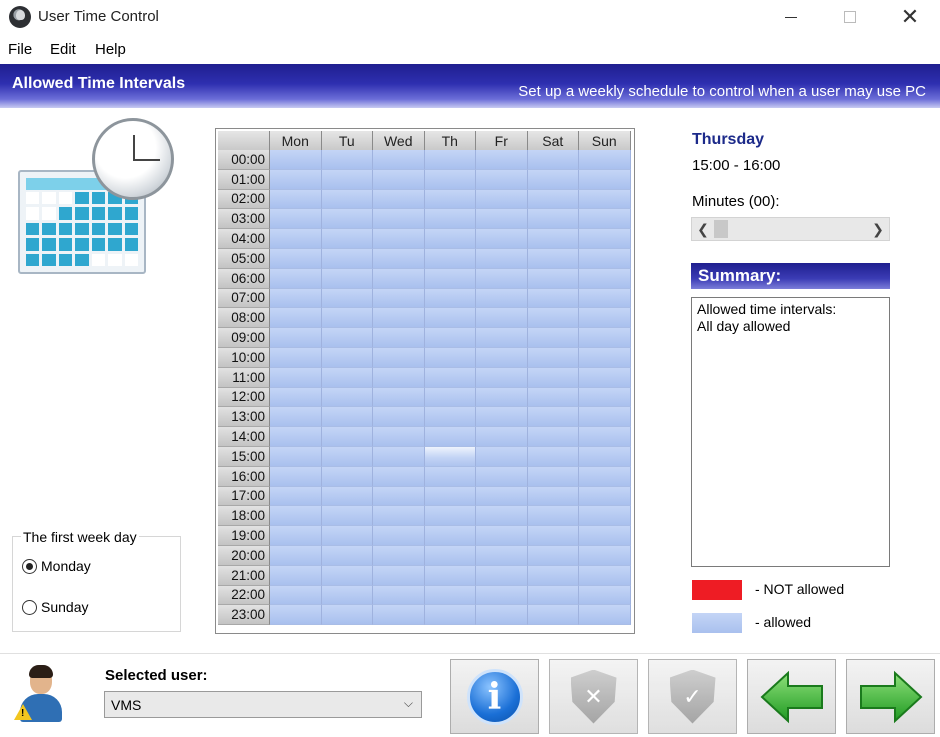 This screenshot has width=940, height=737. What do you see at coordinates (56, 566) in the screenshot?
I see `radio-monday: Monday` at bounding box center [56, 566].